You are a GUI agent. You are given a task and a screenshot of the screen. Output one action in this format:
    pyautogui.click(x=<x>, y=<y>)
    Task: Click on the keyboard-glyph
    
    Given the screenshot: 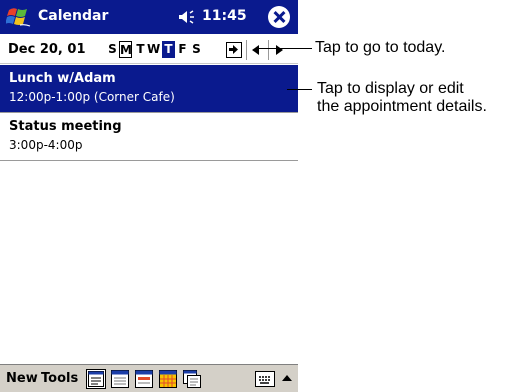 What is the action you would take?
    pyautogui.click(x=264, y=380)
    